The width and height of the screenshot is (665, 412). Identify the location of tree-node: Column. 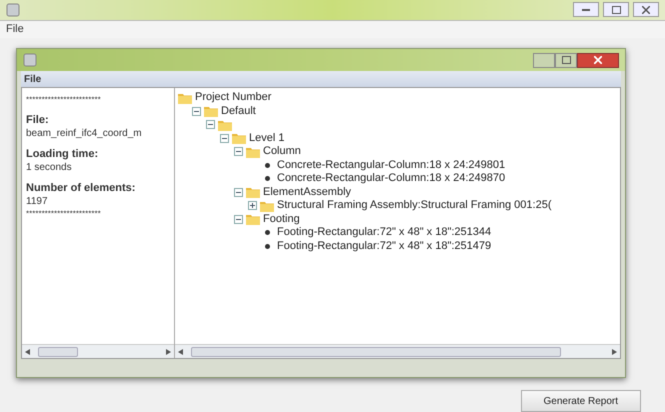
(282, 152).